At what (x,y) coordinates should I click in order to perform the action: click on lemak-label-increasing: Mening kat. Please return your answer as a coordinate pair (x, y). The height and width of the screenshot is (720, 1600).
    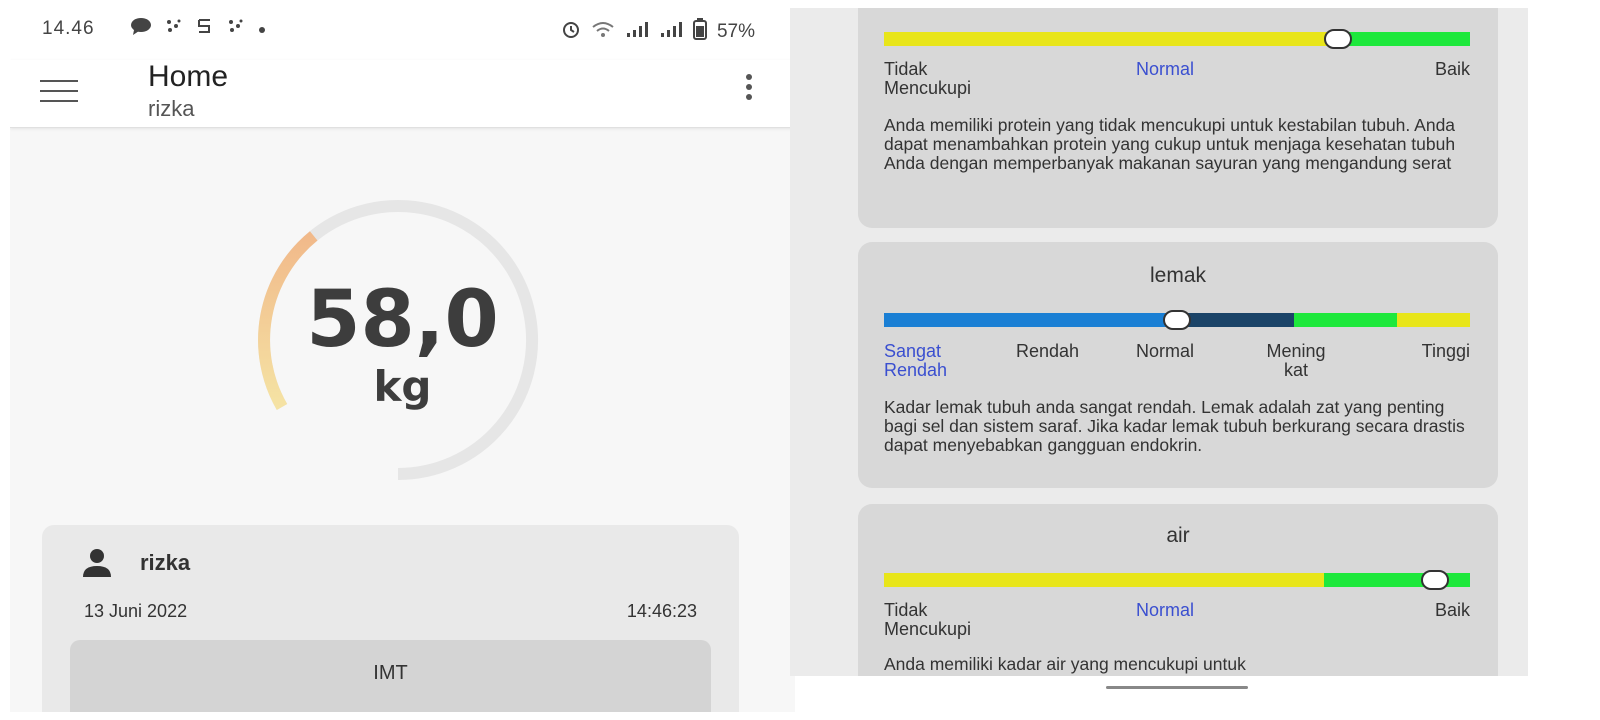
    Looking at the image, I should click on (1296, 360).